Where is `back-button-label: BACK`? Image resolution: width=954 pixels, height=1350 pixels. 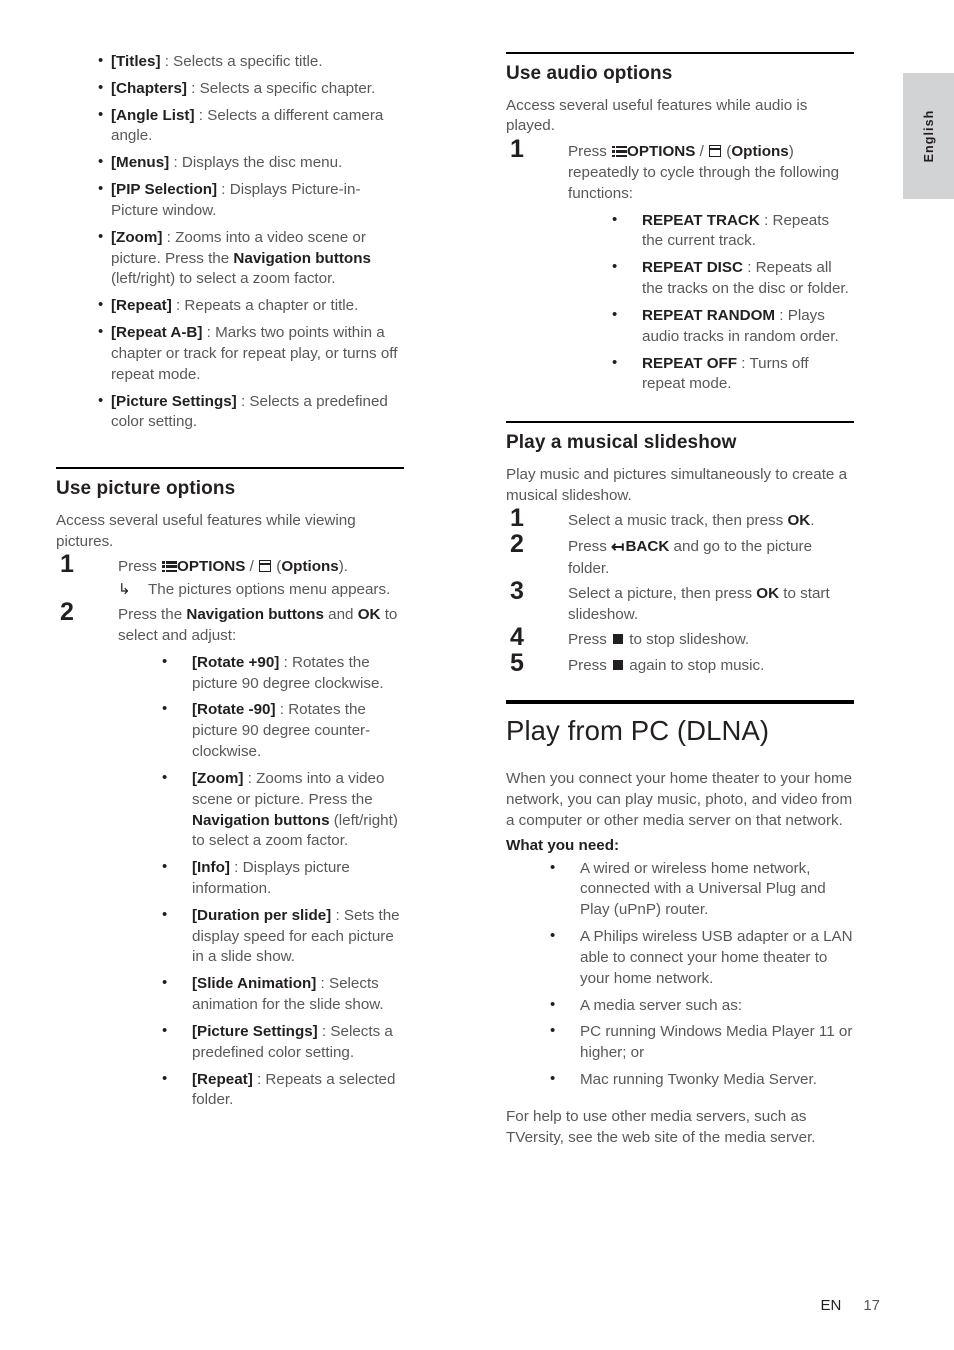
back-button-label: BACK is located at coordinates (647, 547).